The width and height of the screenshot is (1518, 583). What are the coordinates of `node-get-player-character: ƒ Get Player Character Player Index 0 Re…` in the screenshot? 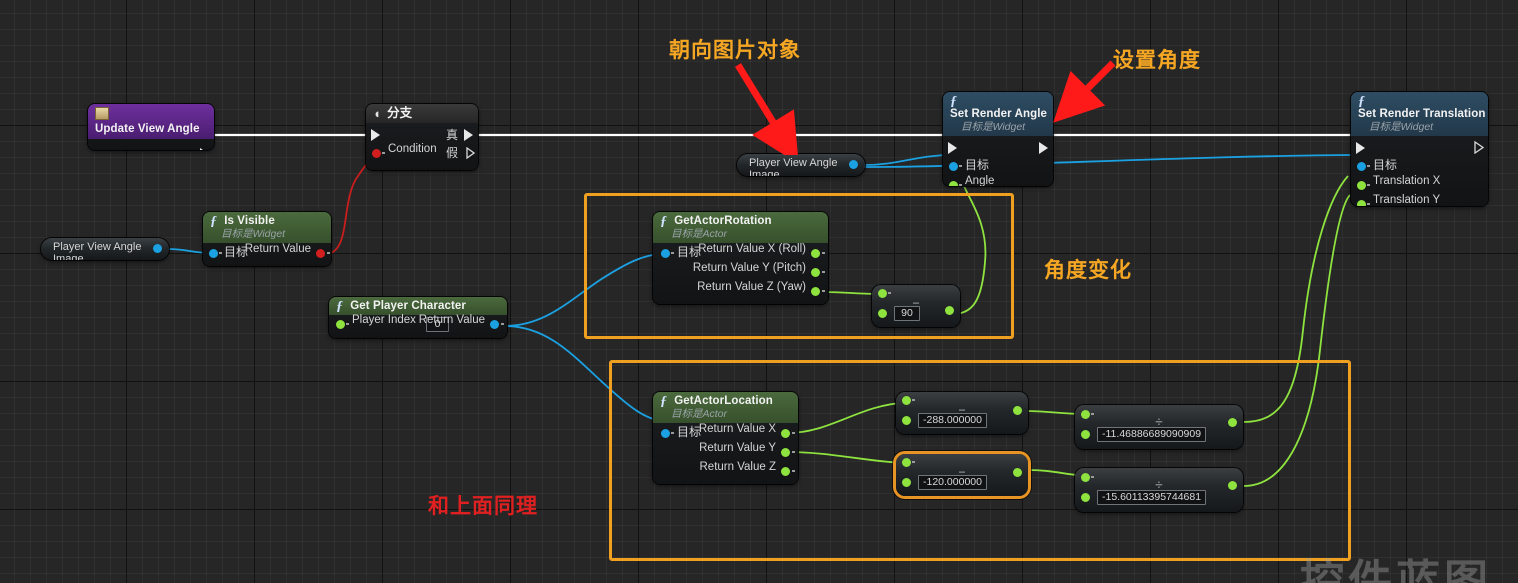 It's located at (418, 317).